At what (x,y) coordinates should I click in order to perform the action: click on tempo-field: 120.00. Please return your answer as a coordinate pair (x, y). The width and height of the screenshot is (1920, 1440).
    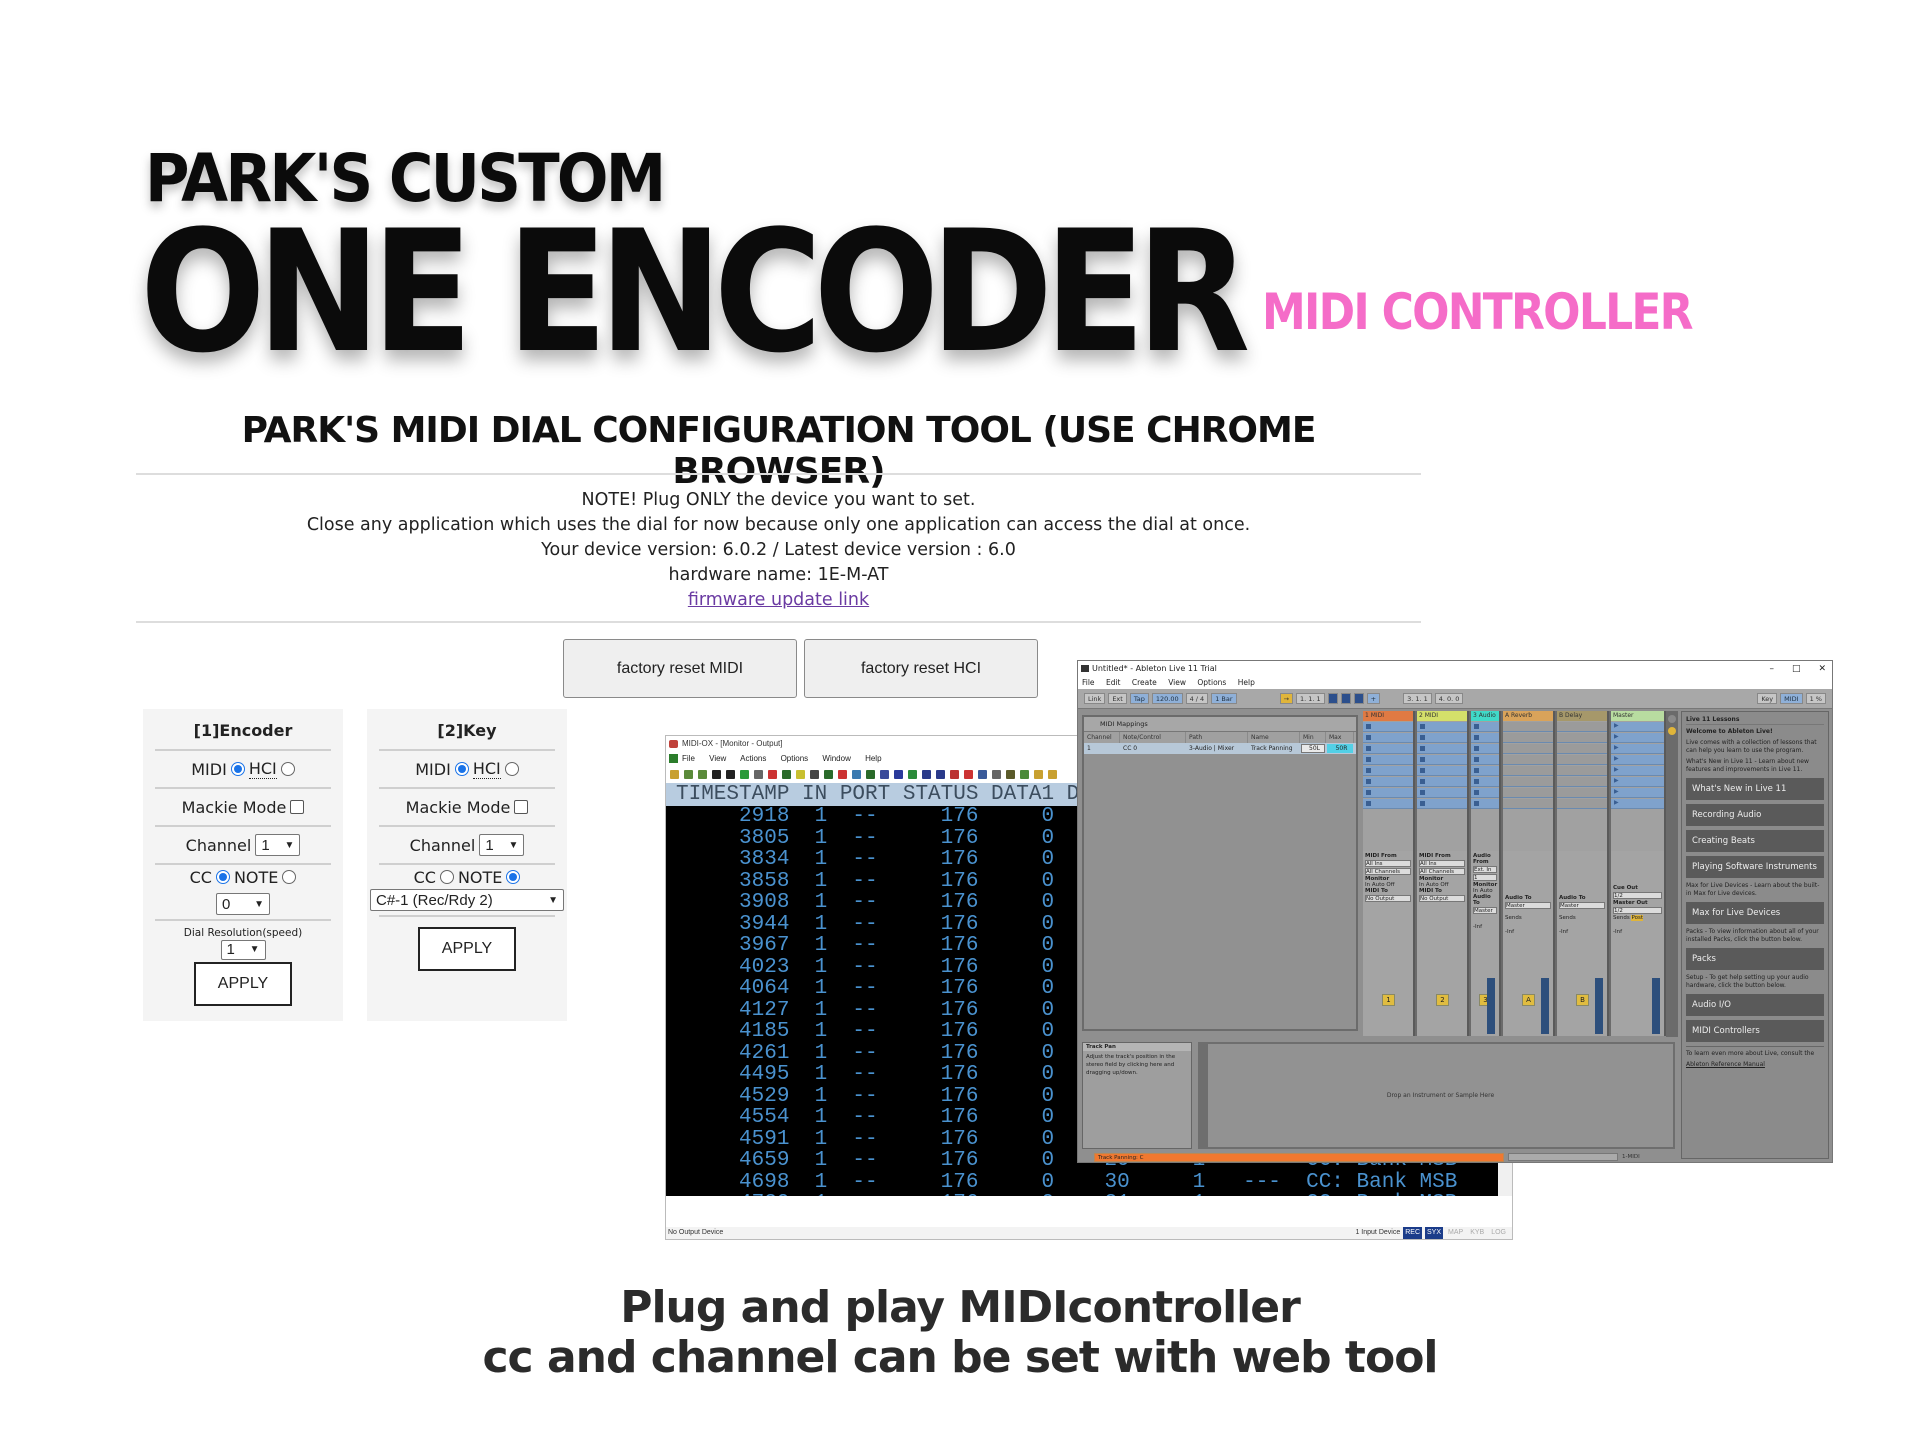
    Looking at the image, I should click on (1167, 698).